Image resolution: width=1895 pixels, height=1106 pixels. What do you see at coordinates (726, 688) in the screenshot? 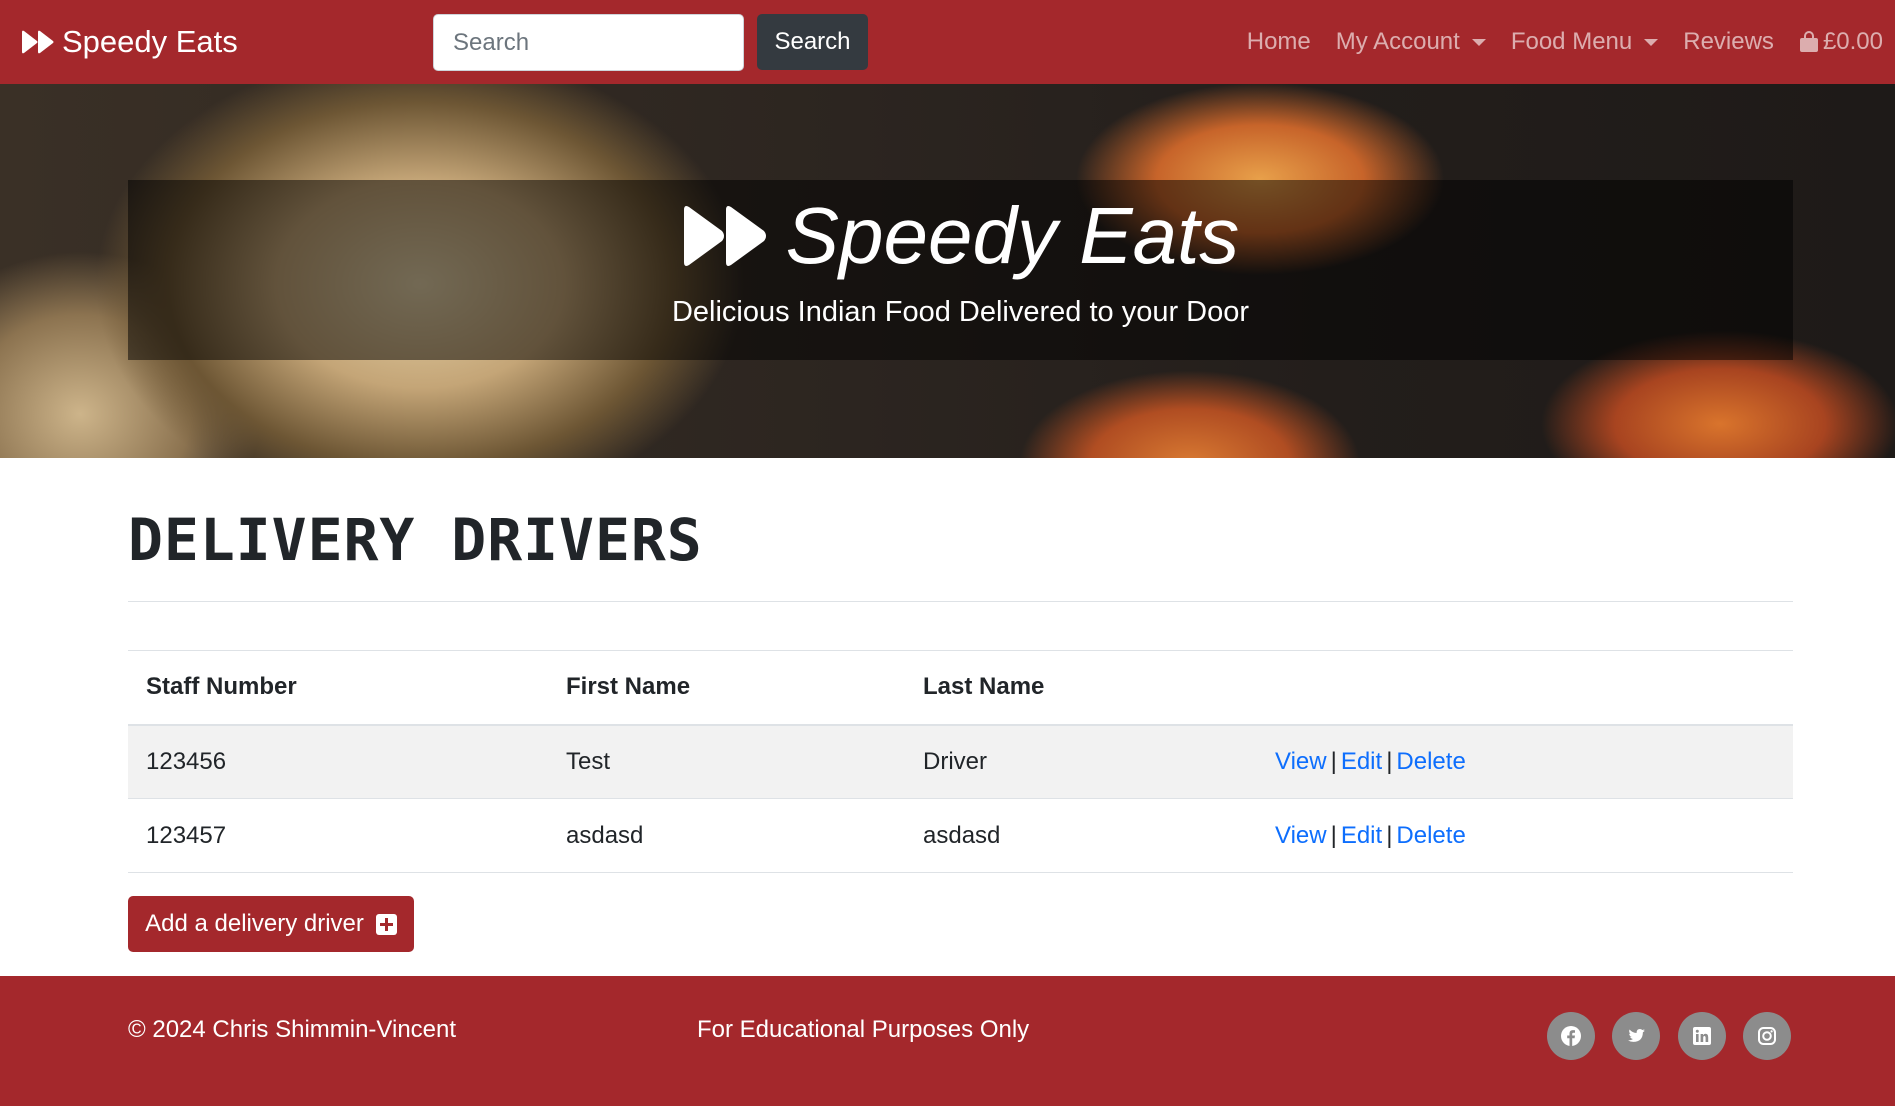
I see `header-first-name: First Name` at bounding box center [726, 688].